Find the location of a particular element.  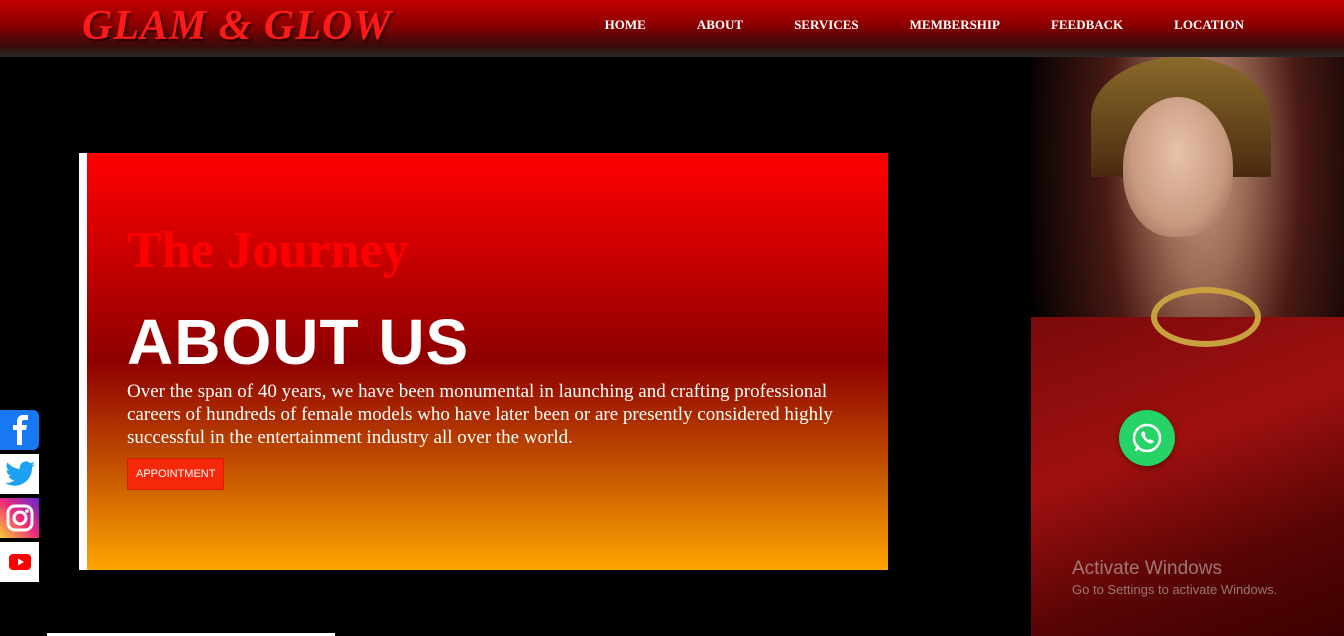

social-sidebar is located at coordinates (19, 498).